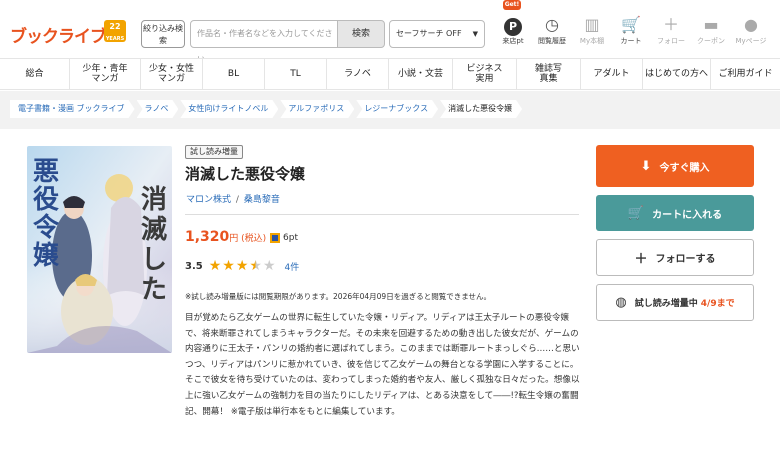  Describe the element at coordinates (225, 237) in the screenshot. I see `price: 1,320円 (税込)` at that location.